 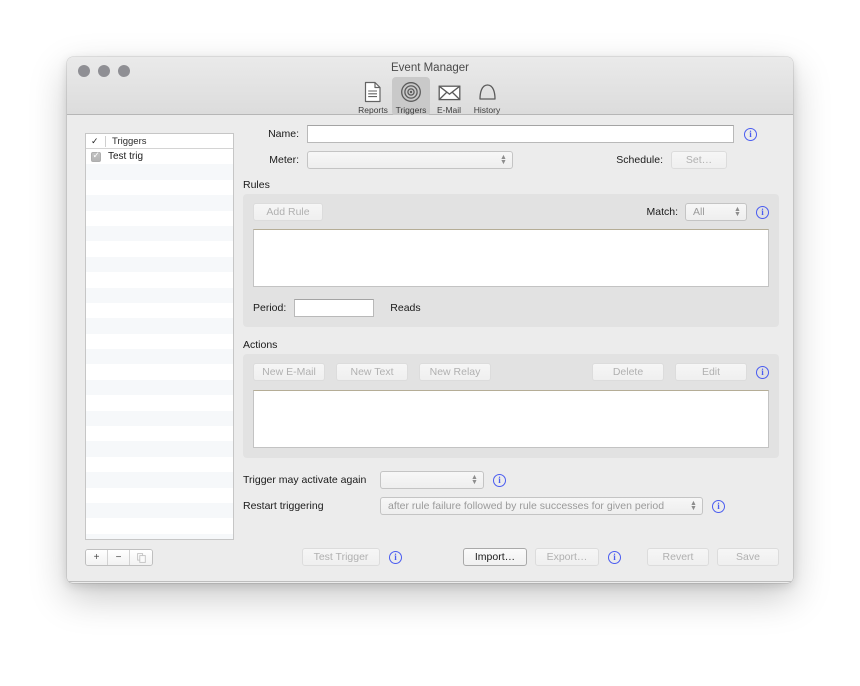 I want to click on save-button: Save, so click(x=748, y=557).